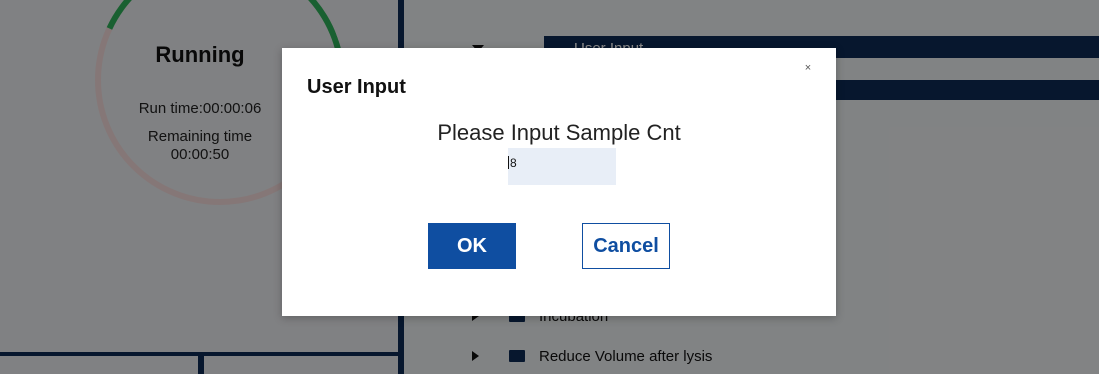 The height and width of the screenshot is (374, 1099). Describe the element at coordinates (559, 132) in the screenshot. I see `dialog-prompt: Please Input Sample Cnt` at that location.